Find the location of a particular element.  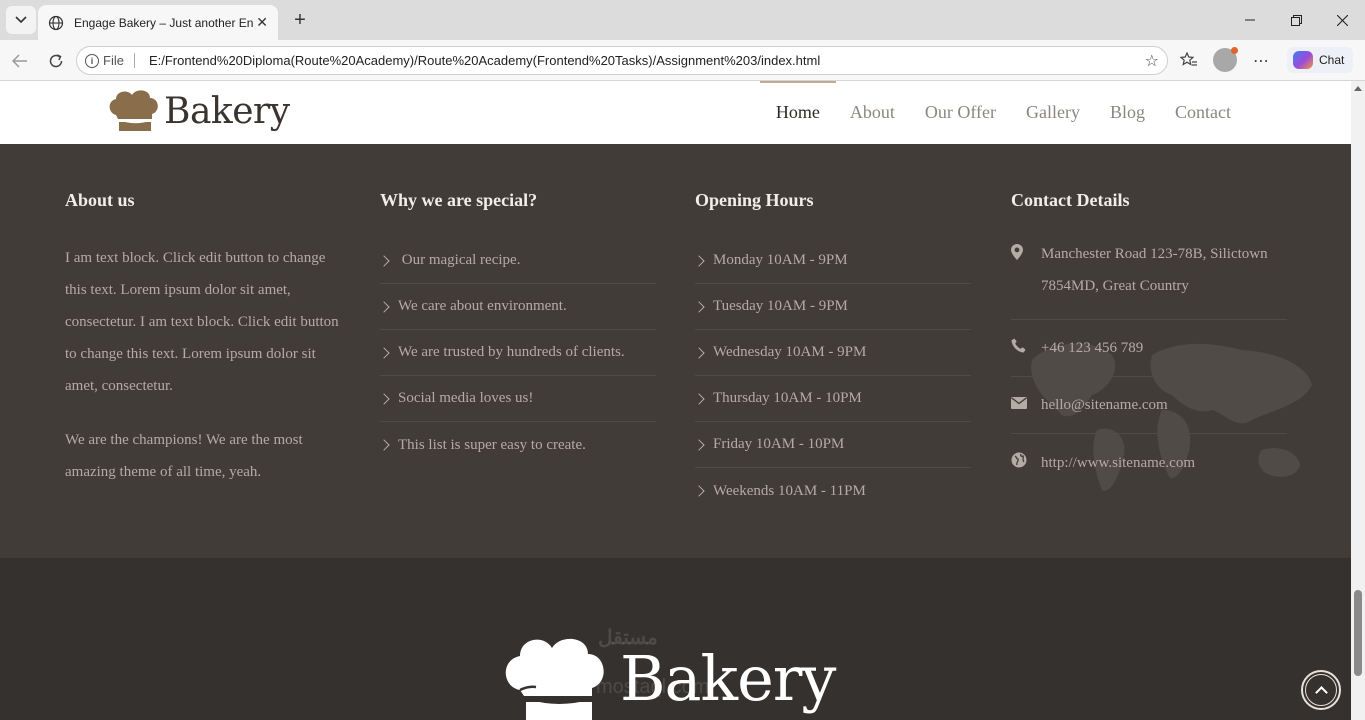

about-heading: About us is located at coordinates (100, 200).